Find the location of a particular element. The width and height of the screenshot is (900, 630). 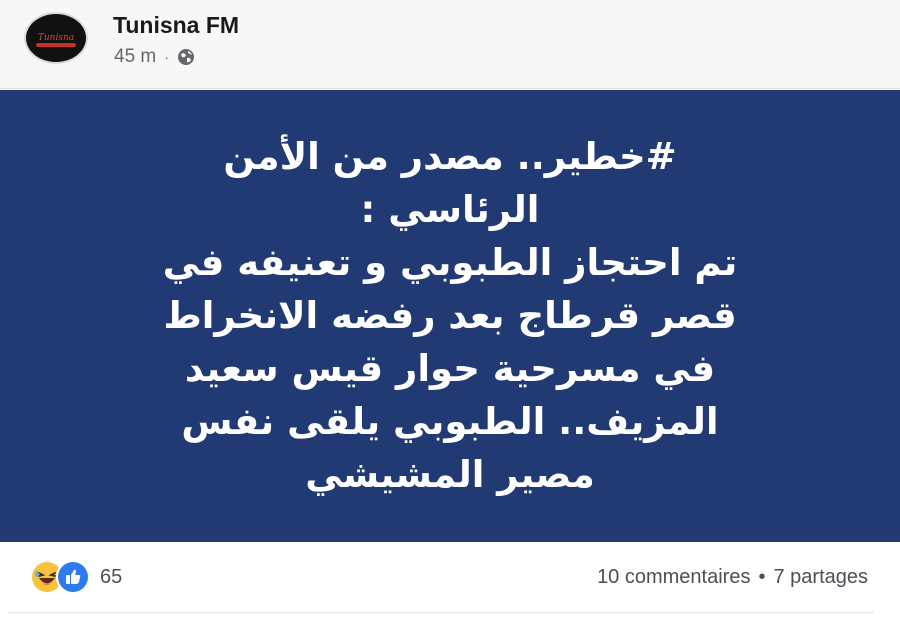

image-text-line: مصير المشيشي is located at coordinates (450, 474).